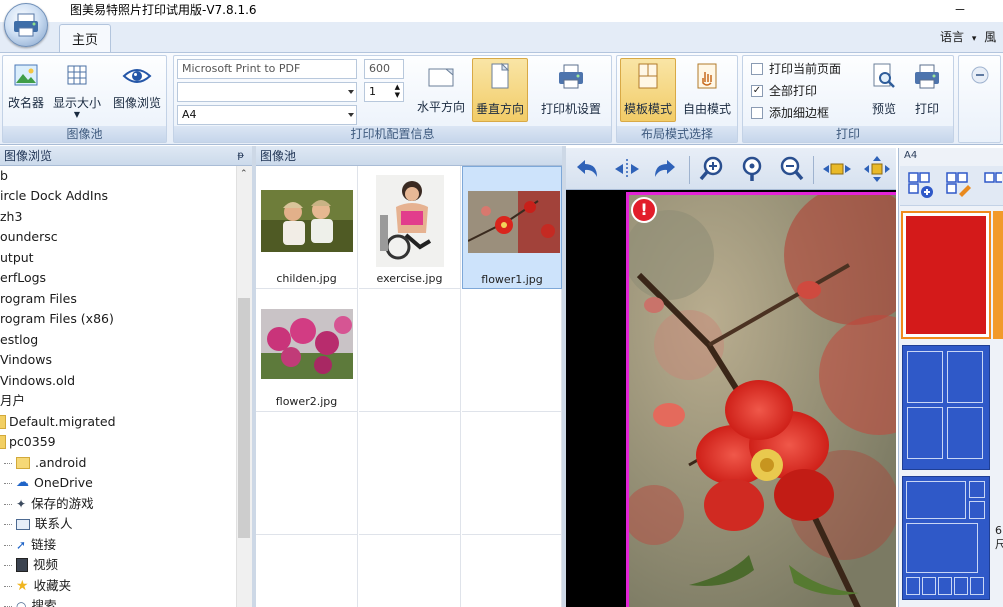  I want to click on layout-template-quad, so click(946, 407).